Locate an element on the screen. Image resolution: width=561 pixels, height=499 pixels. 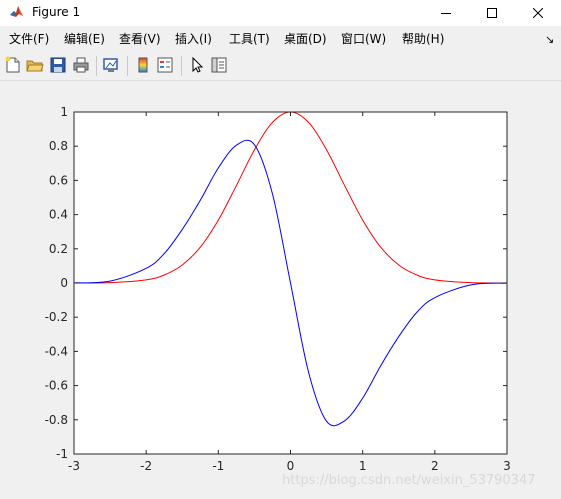
y-tick-label: 0.2 is located at coordinates (58, 249).